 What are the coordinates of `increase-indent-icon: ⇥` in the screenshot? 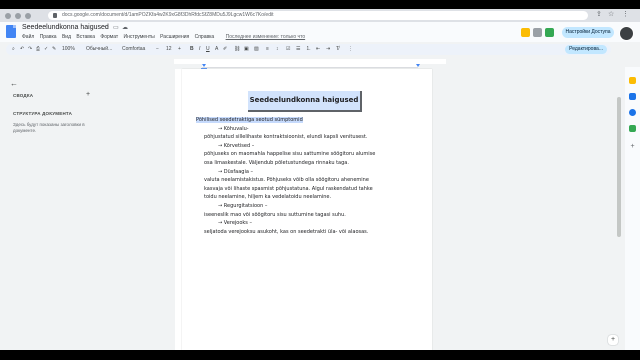 It's located at (328, 49).